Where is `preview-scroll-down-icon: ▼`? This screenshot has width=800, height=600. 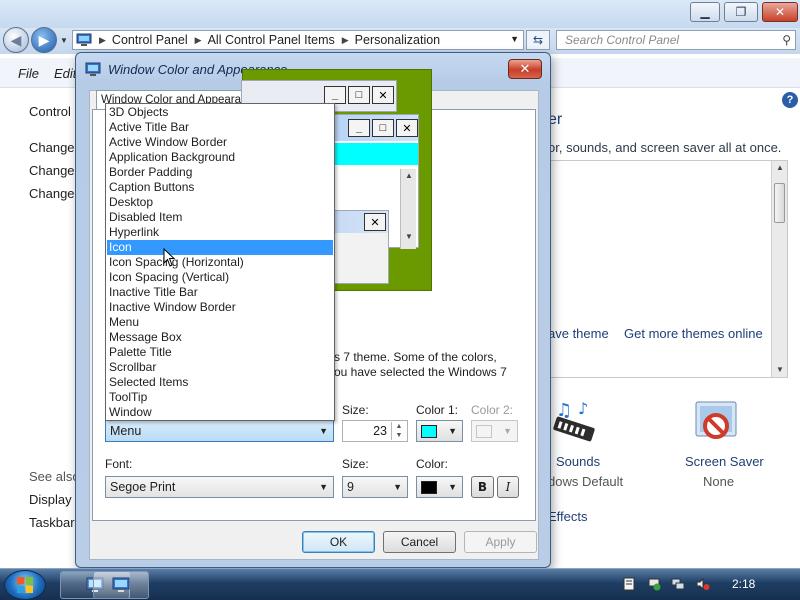
preview-scroll-down-icon: ▼ is located at coordinates (409, 236).